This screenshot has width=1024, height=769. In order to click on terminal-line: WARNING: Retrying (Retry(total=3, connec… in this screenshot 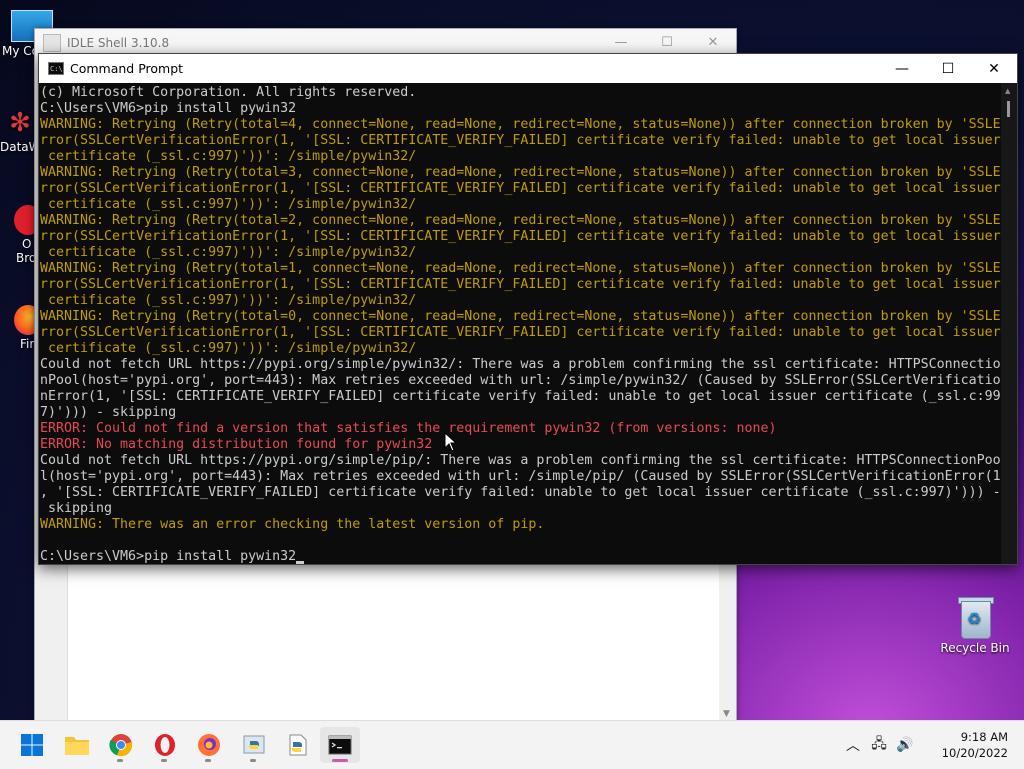, I will do `click(520, 172)`.